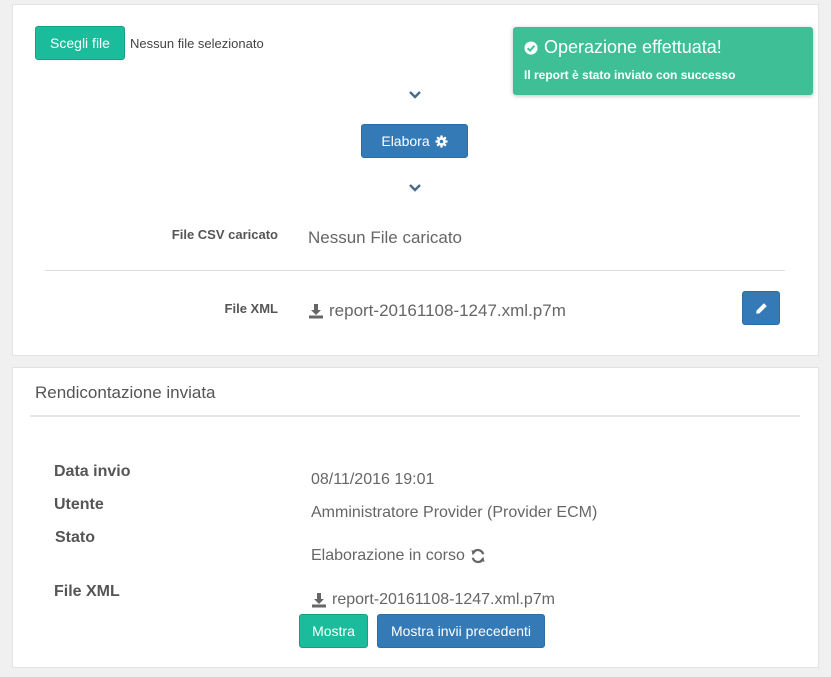  What do you see at coordinates (447, 310) in the screenshot?
I see `xml-filename: report-20161108-1247.xml.p7m` at bounding box center [447, 310].